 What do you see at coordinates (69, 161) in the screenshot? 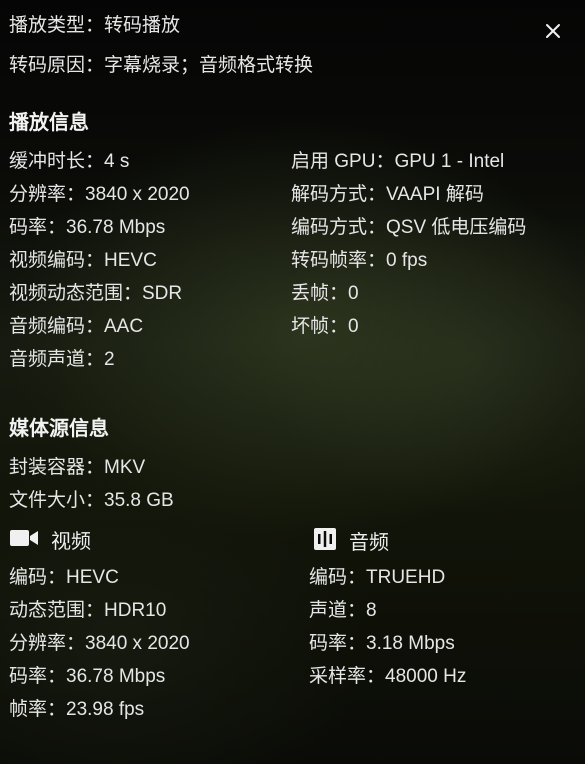
I see `buffer-duration: 缓冲时长：4 s` at bounding box center [69, 161].